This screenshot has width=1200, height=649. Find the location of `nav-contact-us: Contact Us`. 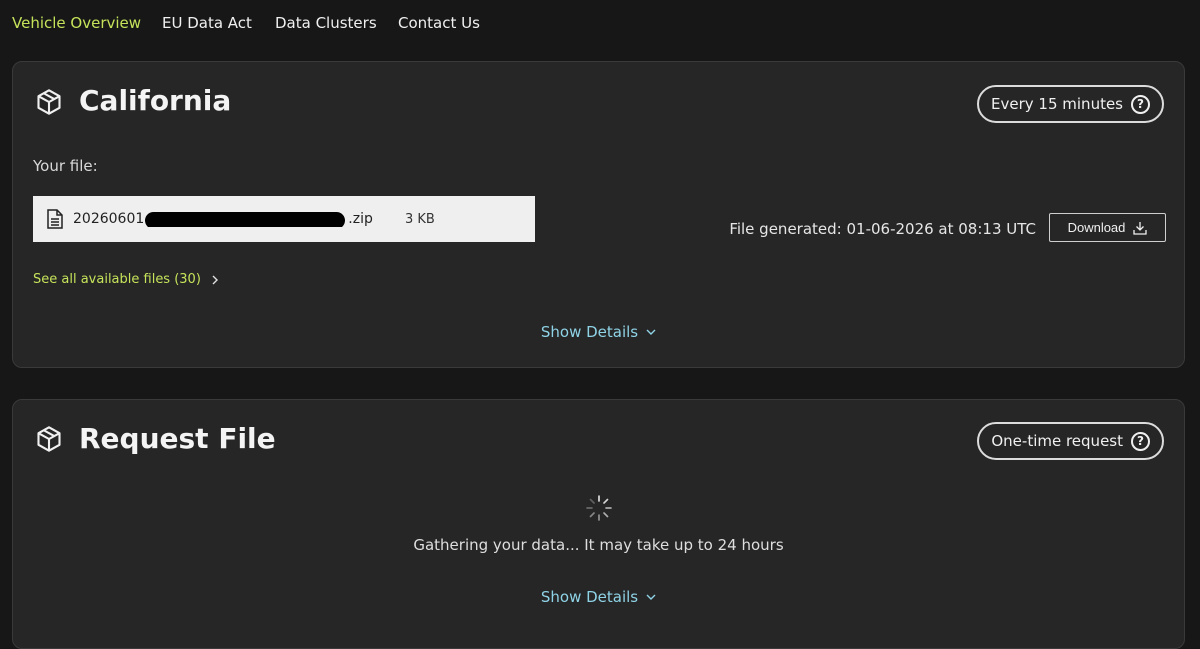

nav-contact-us: Contact Us is located at coordinates (439, 23).